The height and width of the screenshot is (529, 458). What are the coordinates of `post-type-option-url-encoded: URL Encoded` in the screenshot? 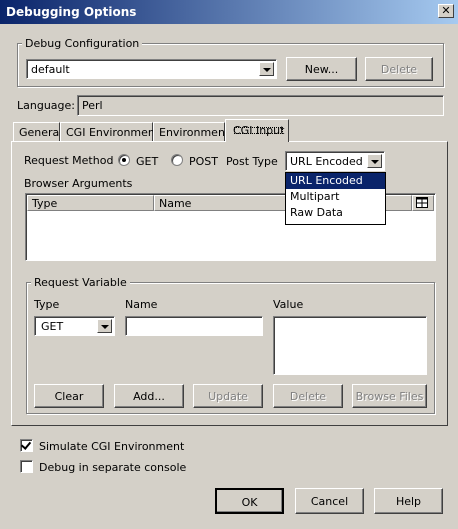 It's located at (335, 181).